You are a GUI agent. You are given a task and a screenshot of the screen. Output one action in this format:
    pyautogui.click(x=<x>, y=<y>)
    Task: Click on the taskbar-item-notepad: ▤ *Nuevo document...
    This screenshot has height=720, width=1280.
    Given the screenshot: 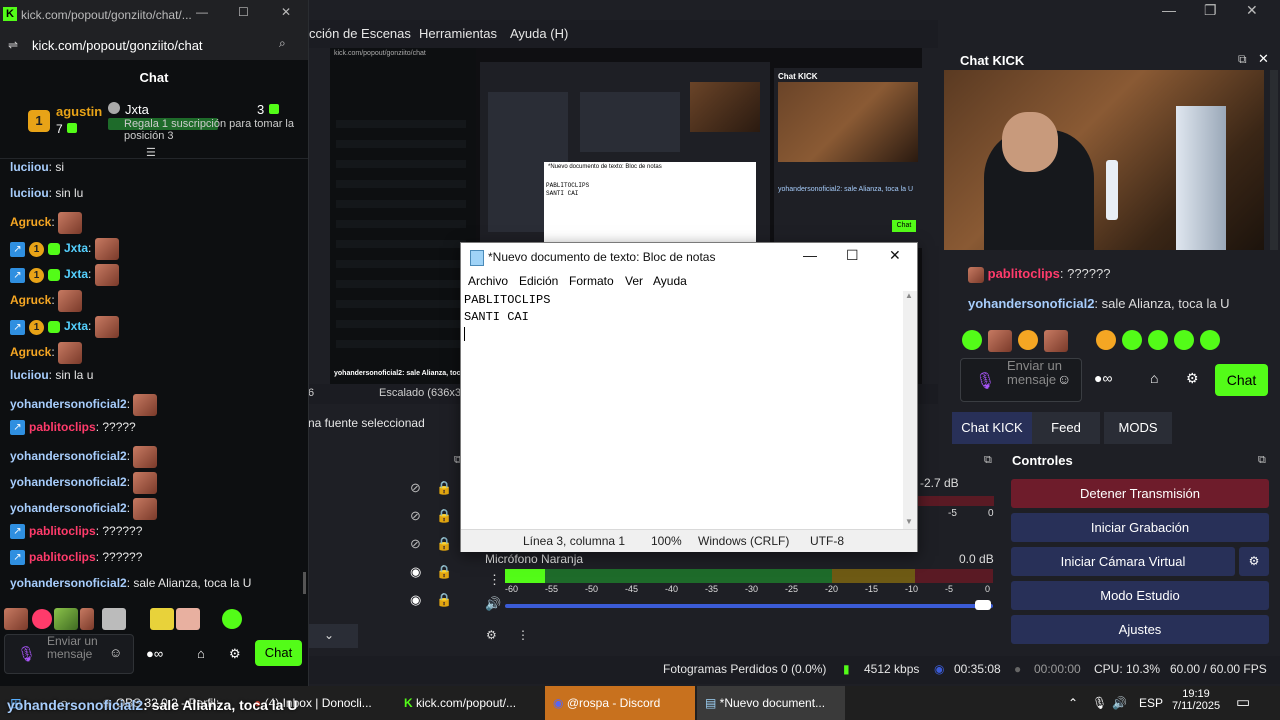 What is the action you would take?
    pyautogui.click(x=771, y=703)
    